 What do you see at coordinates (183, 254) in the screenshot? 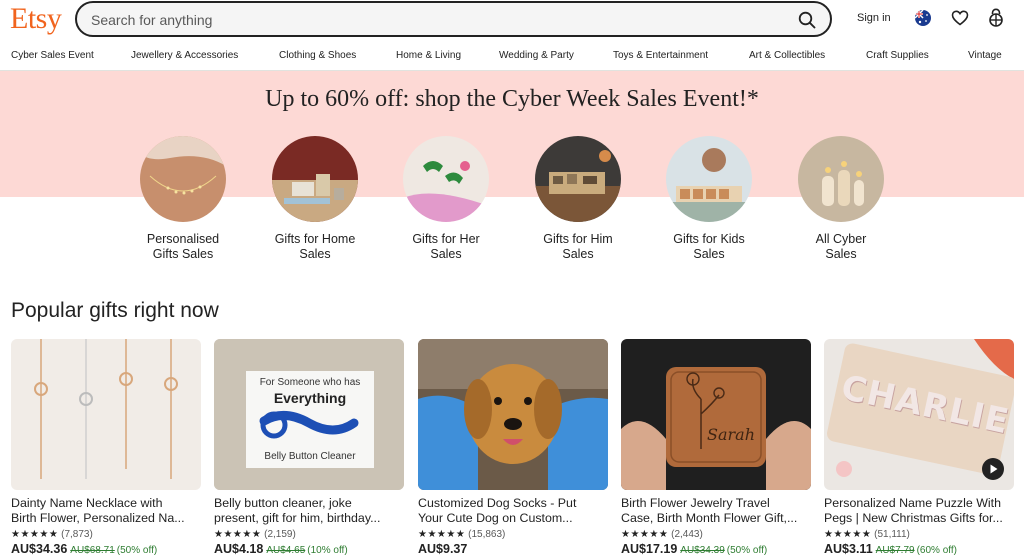
I see `category-label: Gifts Sales` at bounding box center [183, 254].